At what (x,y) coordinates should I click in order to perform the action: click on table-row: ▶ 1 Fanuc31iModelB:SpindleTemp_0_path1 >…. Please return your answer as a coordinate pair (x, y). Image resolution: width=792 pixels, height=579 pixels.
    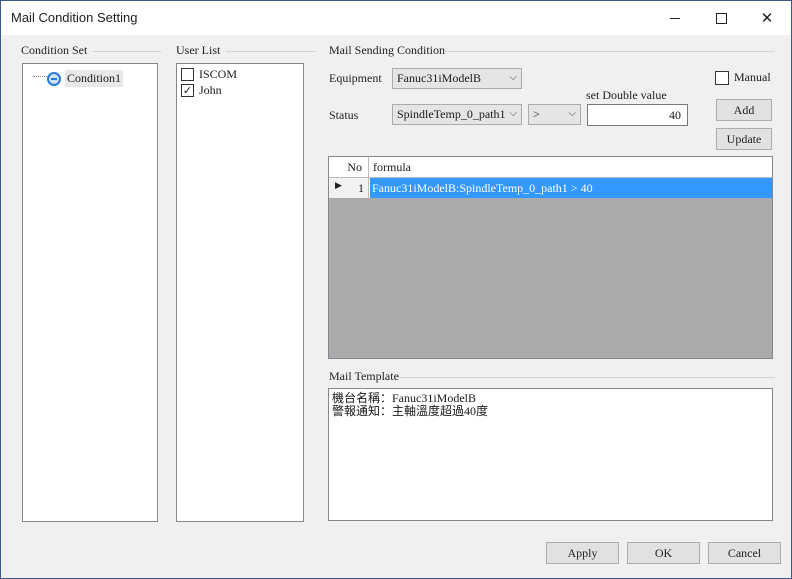
    Looking at the image, I should click on (550, 188).